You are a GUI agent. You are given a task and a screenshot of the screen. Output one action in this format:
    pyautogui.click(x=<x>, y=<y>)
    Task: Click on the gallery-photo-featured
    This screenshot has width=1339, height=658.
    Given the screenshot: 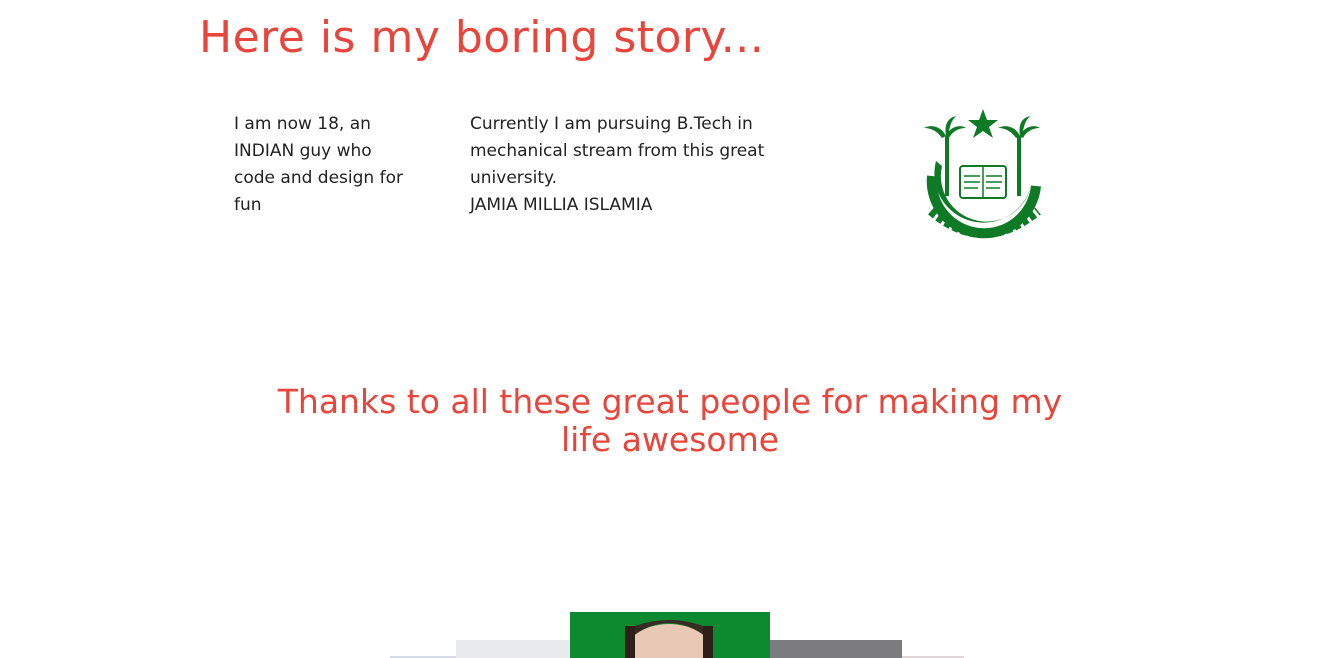 What is the action you would take?
    pyautogui.click(x=670, y=635)
    